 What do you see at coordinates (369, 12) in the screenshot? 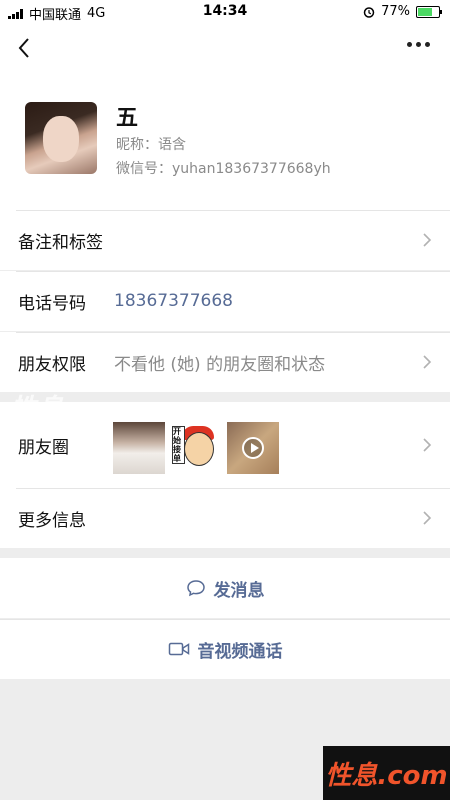
I see `alarm-icon` at bounding box center [369, 12].